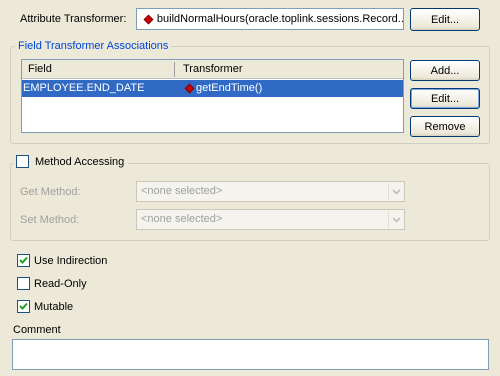 This screenshot has width=500, height=376. I want to click on table-row: EMPLOYEE.END_DATE getEndTime(), so click(212, 88).